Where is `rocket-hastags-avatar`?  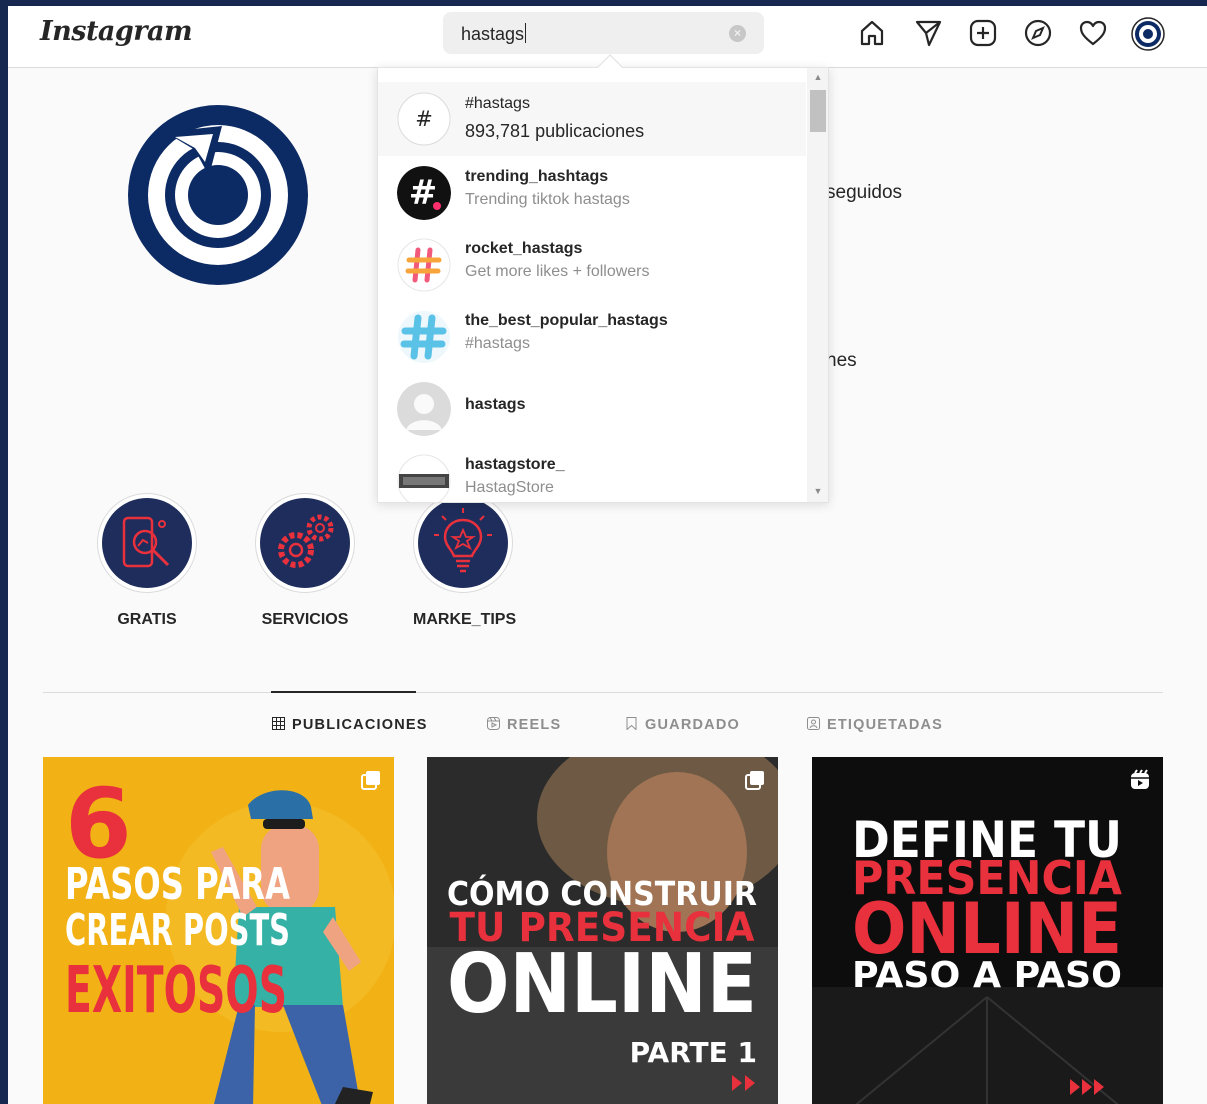
rocket-hastags-avatar is located at coordinates (424, 265).